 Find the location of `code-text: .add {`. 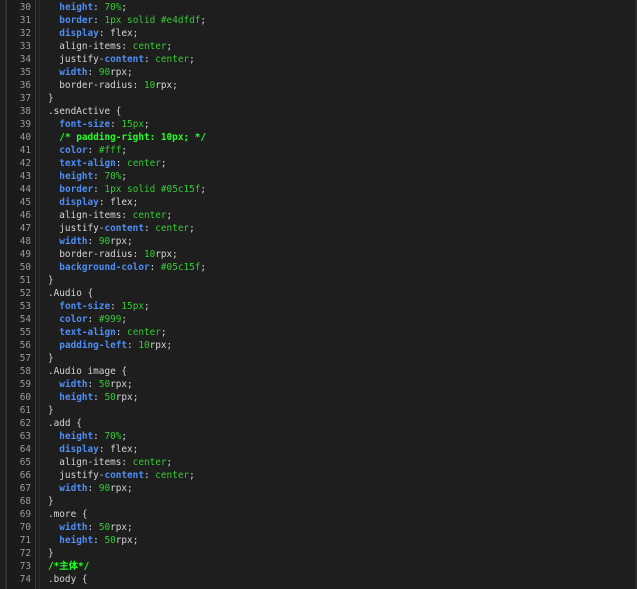

code-text: .add { is located at coordinates (65, 423).